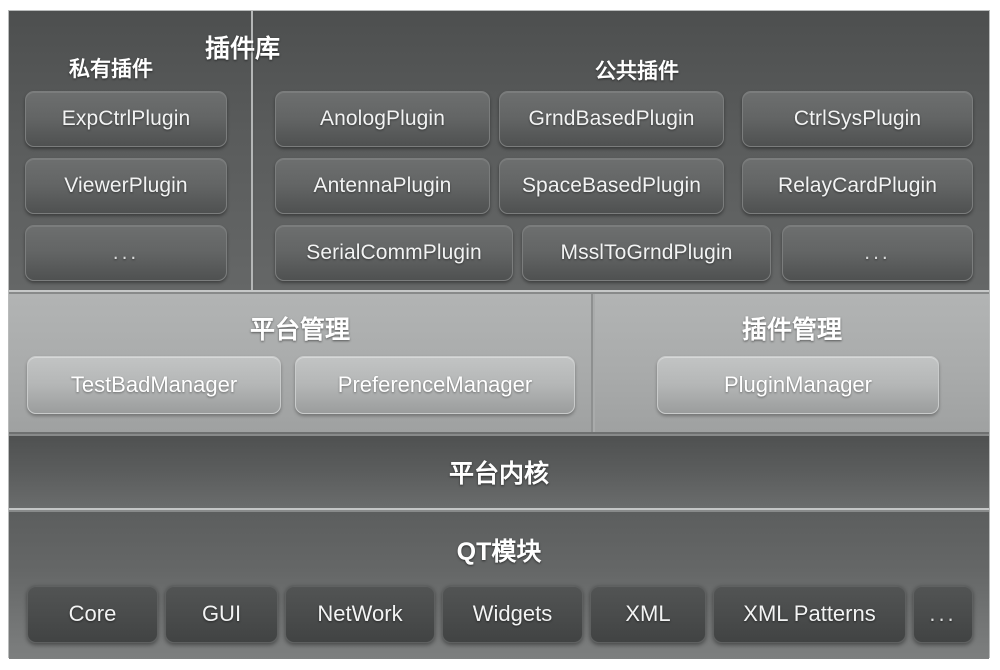  What do you see at coordinates (221, 614) in the screenshot?
I see `qt-module-chip-gui: GUI` at bounding box center [221, 614].